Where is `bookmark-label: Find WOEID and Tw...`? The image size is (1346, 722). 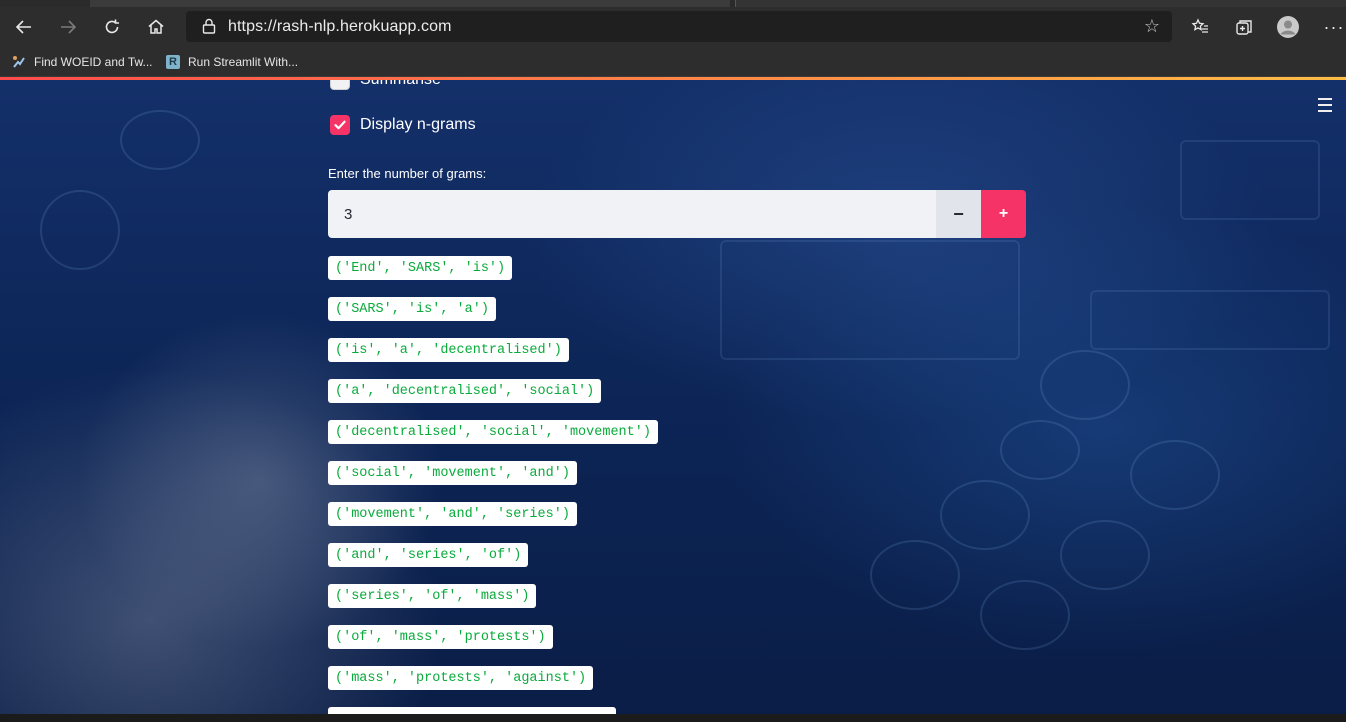
bookmark-label: Find WOEID and Tw... is located at coordinates (93, 62).